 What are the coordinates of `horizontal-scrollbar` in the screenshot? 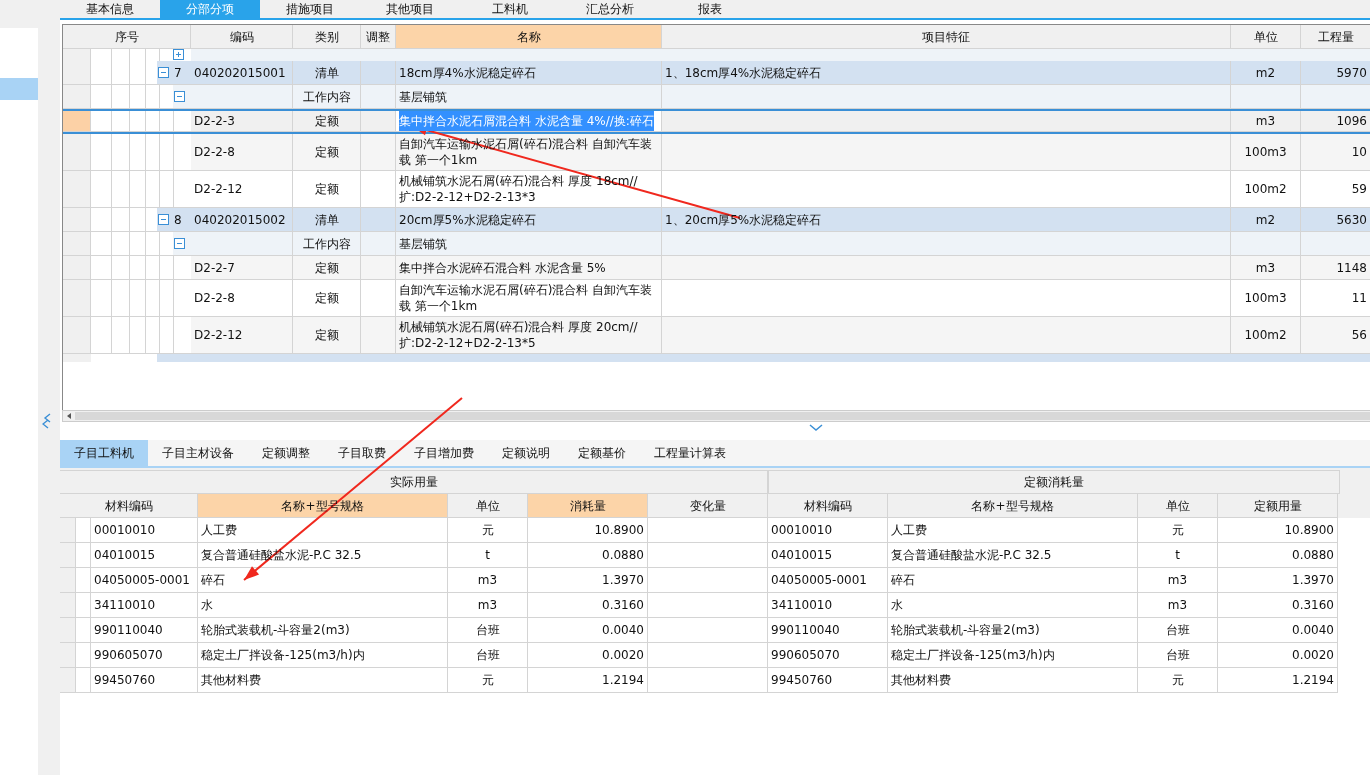 It's located at (716, 416).